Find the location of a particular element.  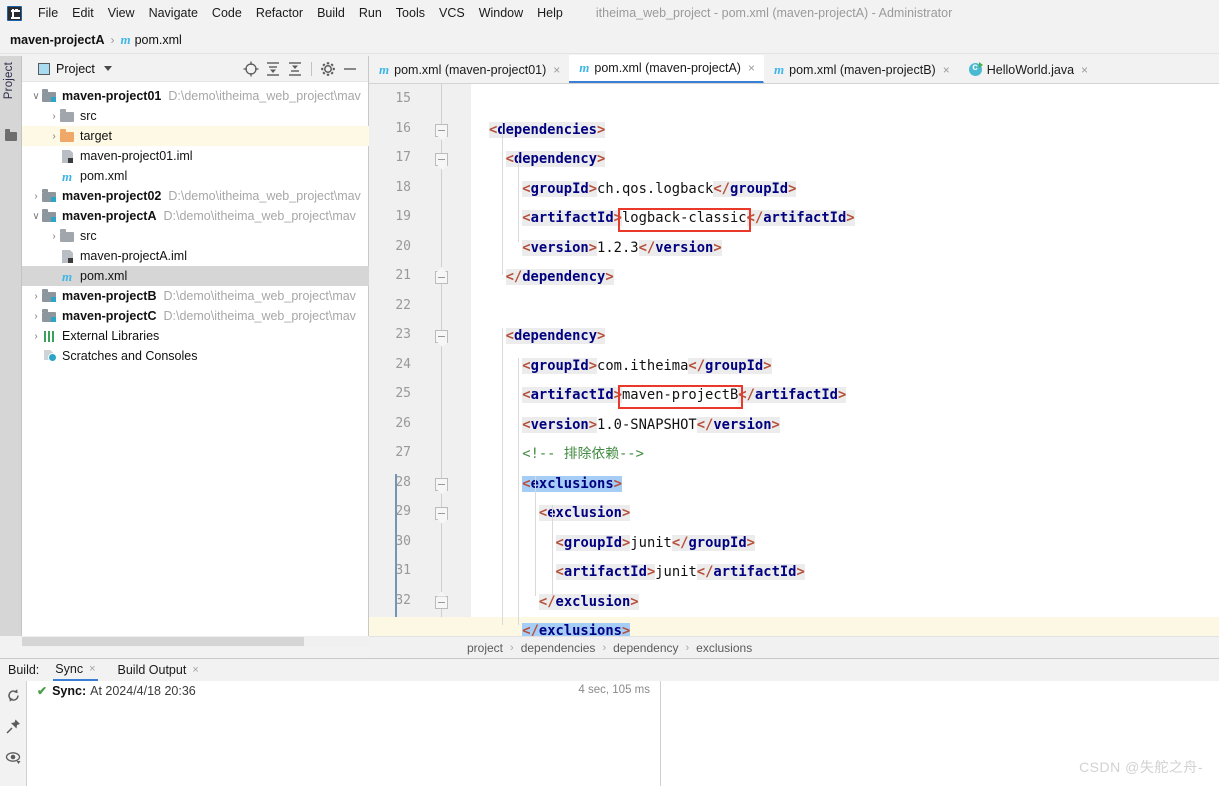

editor-tab-pom-xml-maven-projecta-: m pom.xml (maven-projectA) × is located at coordinates (666, 69).